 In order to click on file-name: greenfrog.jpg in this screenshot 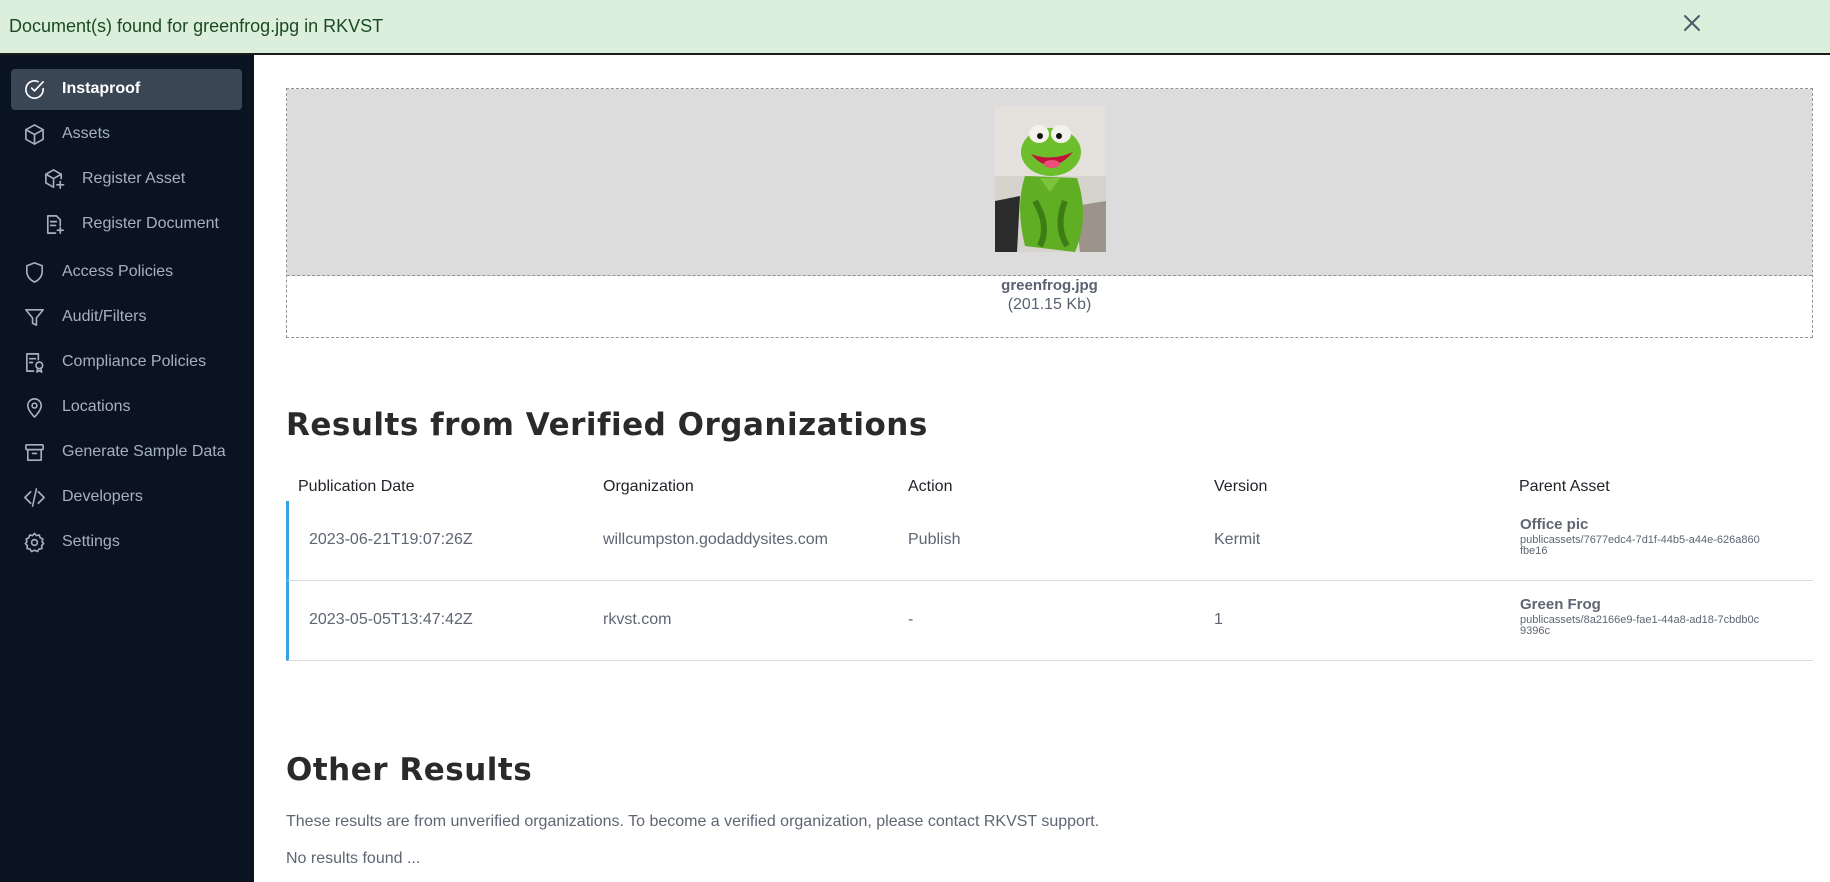, I will do `click(1049, 285)`.